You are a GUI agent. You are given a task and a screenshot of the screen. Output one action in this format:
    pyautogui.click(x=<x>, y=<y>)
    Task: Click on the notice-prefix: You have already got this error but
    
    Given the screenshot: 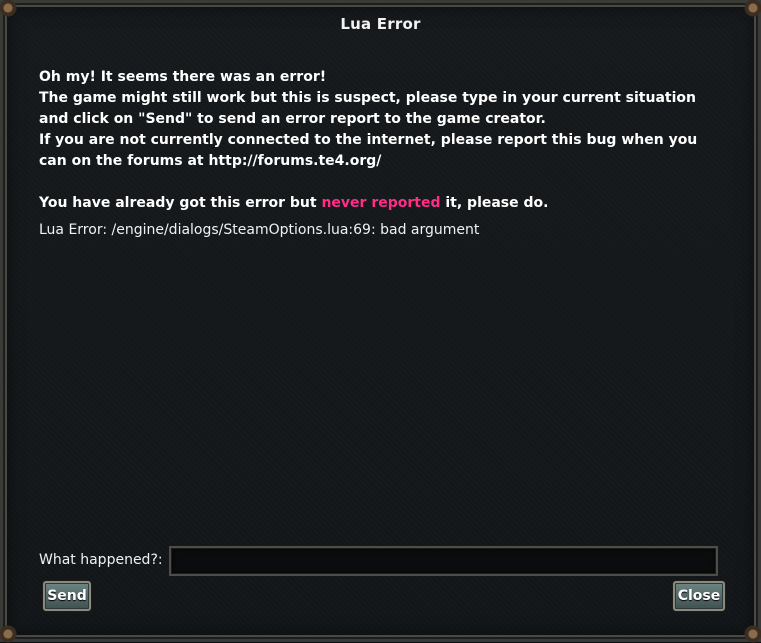 What is the action you would take?
    pyautogui.click(x=180, y=203)
    